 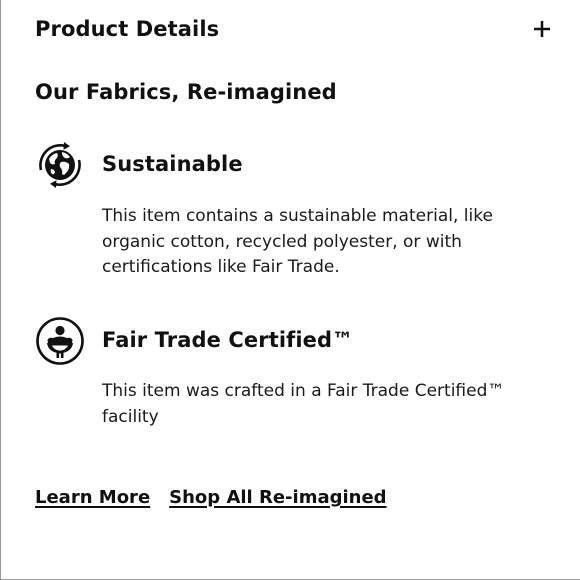 What do you see at coordinates (228, 340) in the screenshot?
I see `feature-name: Fair Trade Certified™` at bounding box center [228, 340].